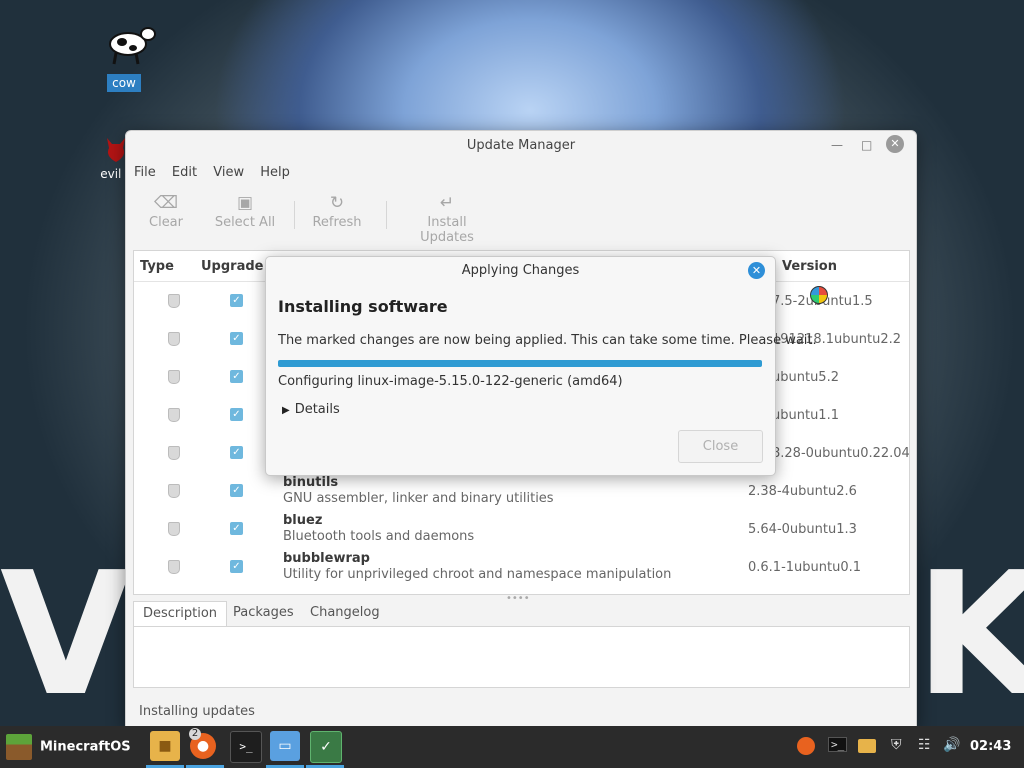 The height and width of the screenshot is (768, 1024). What do you see at coordinates (317, 409) in the screenshot?
I see `details-label: Details` at bounding box center [317, 409].